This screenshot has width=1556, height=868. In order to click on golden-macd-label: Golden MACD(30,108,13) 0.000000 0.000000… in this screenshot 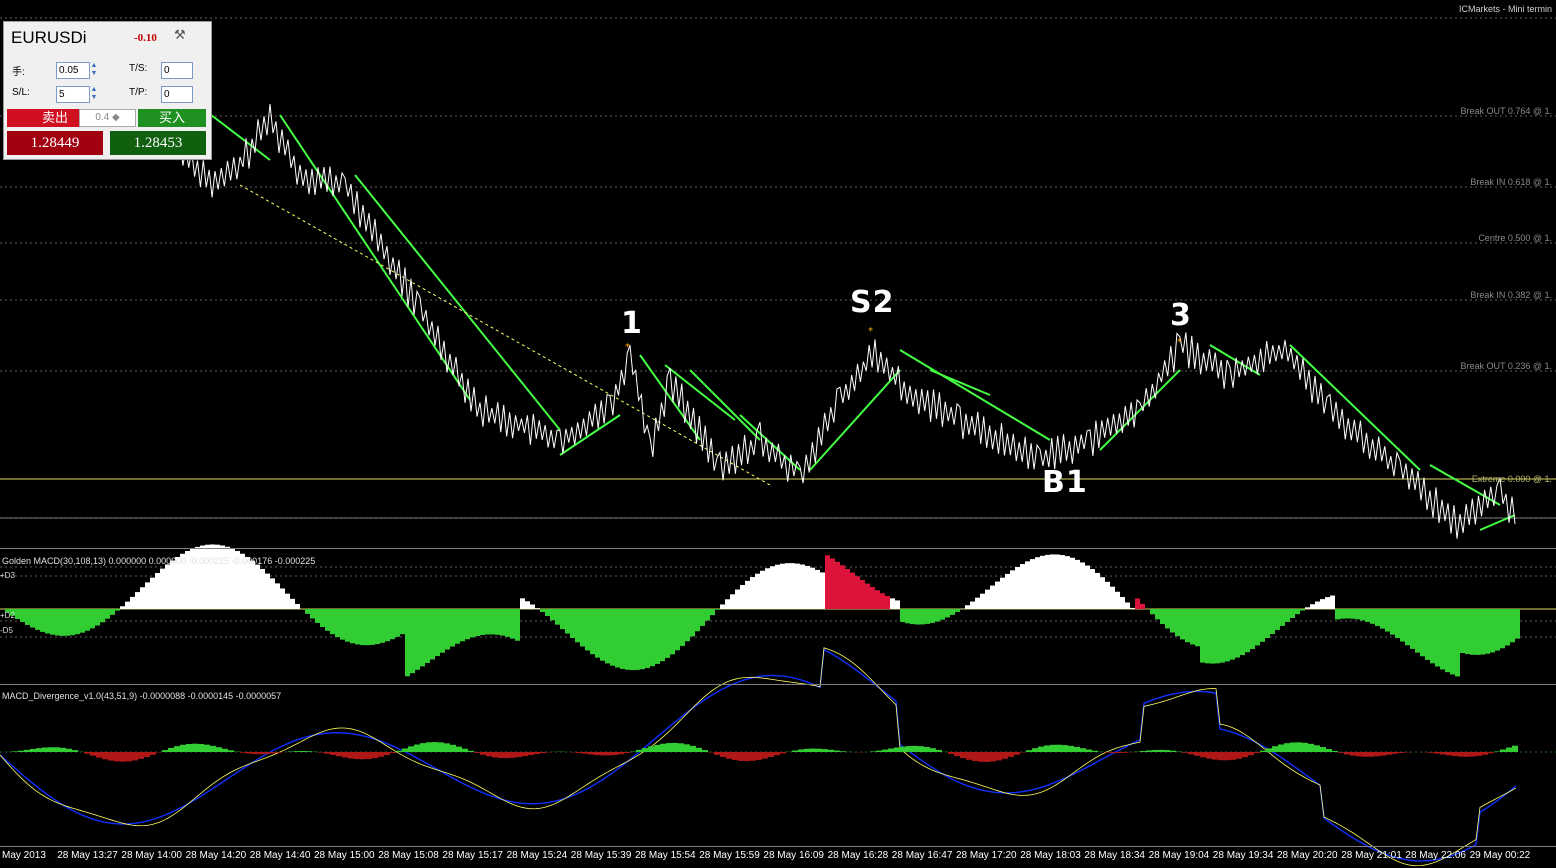, I will do `click(159, 561)`.